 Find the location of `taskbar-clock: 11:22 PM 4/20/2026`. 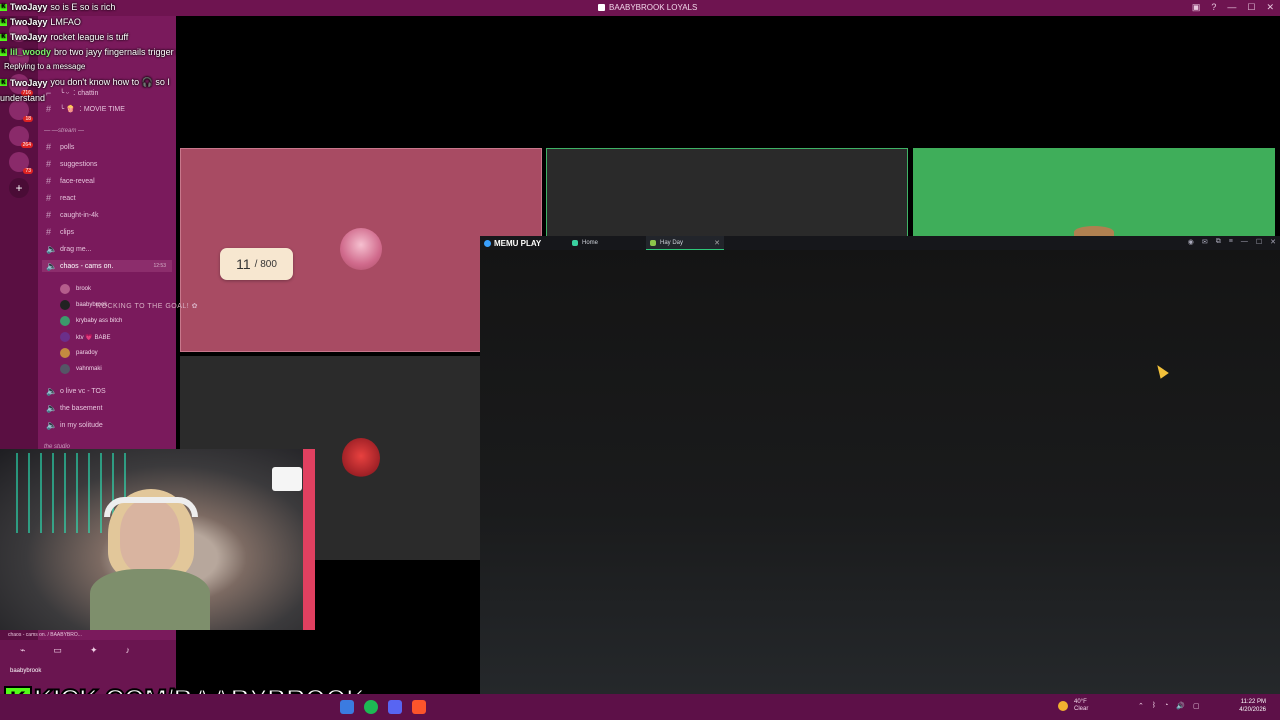

taskbar-clock: 11:22 PM 4/20/2026 is located at coordinates (1252, 706).